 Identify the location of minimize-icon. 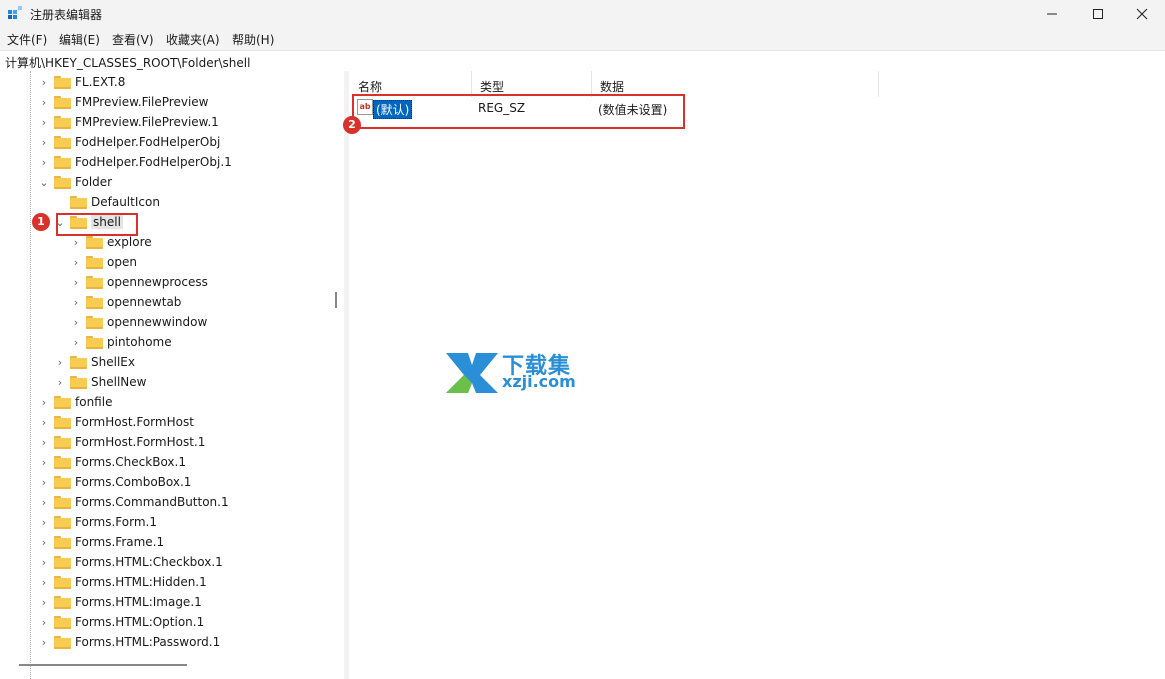
(1052, 14).